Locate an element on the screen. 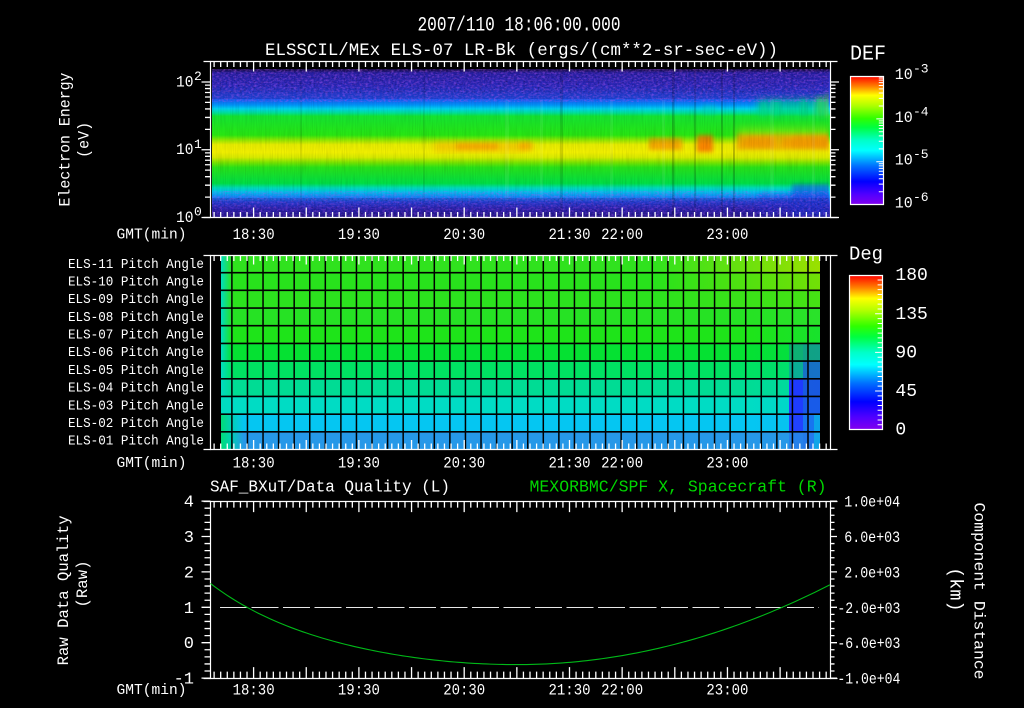 This screenshot has width=1024, height=708. svg-text: SAF_BXuT/Data Quality (L) is located at coordinates (330, 488).